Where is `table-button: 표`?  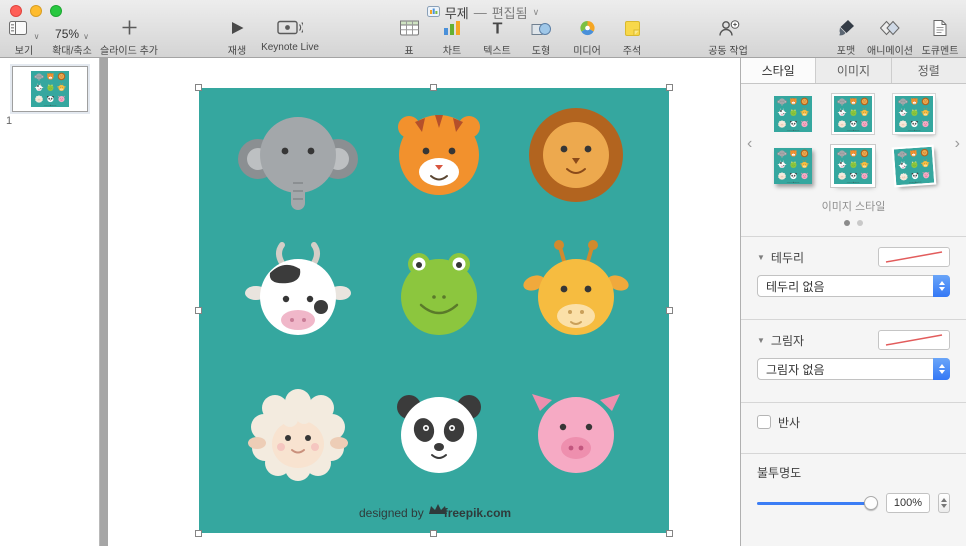 table-button: 표 is located at coordinates (409, 38).